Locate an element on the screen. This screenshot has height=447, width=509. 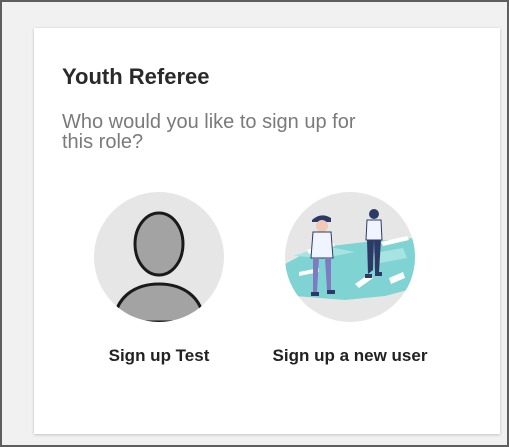
person-placeholder-icon is located at coordinates (159, 266).